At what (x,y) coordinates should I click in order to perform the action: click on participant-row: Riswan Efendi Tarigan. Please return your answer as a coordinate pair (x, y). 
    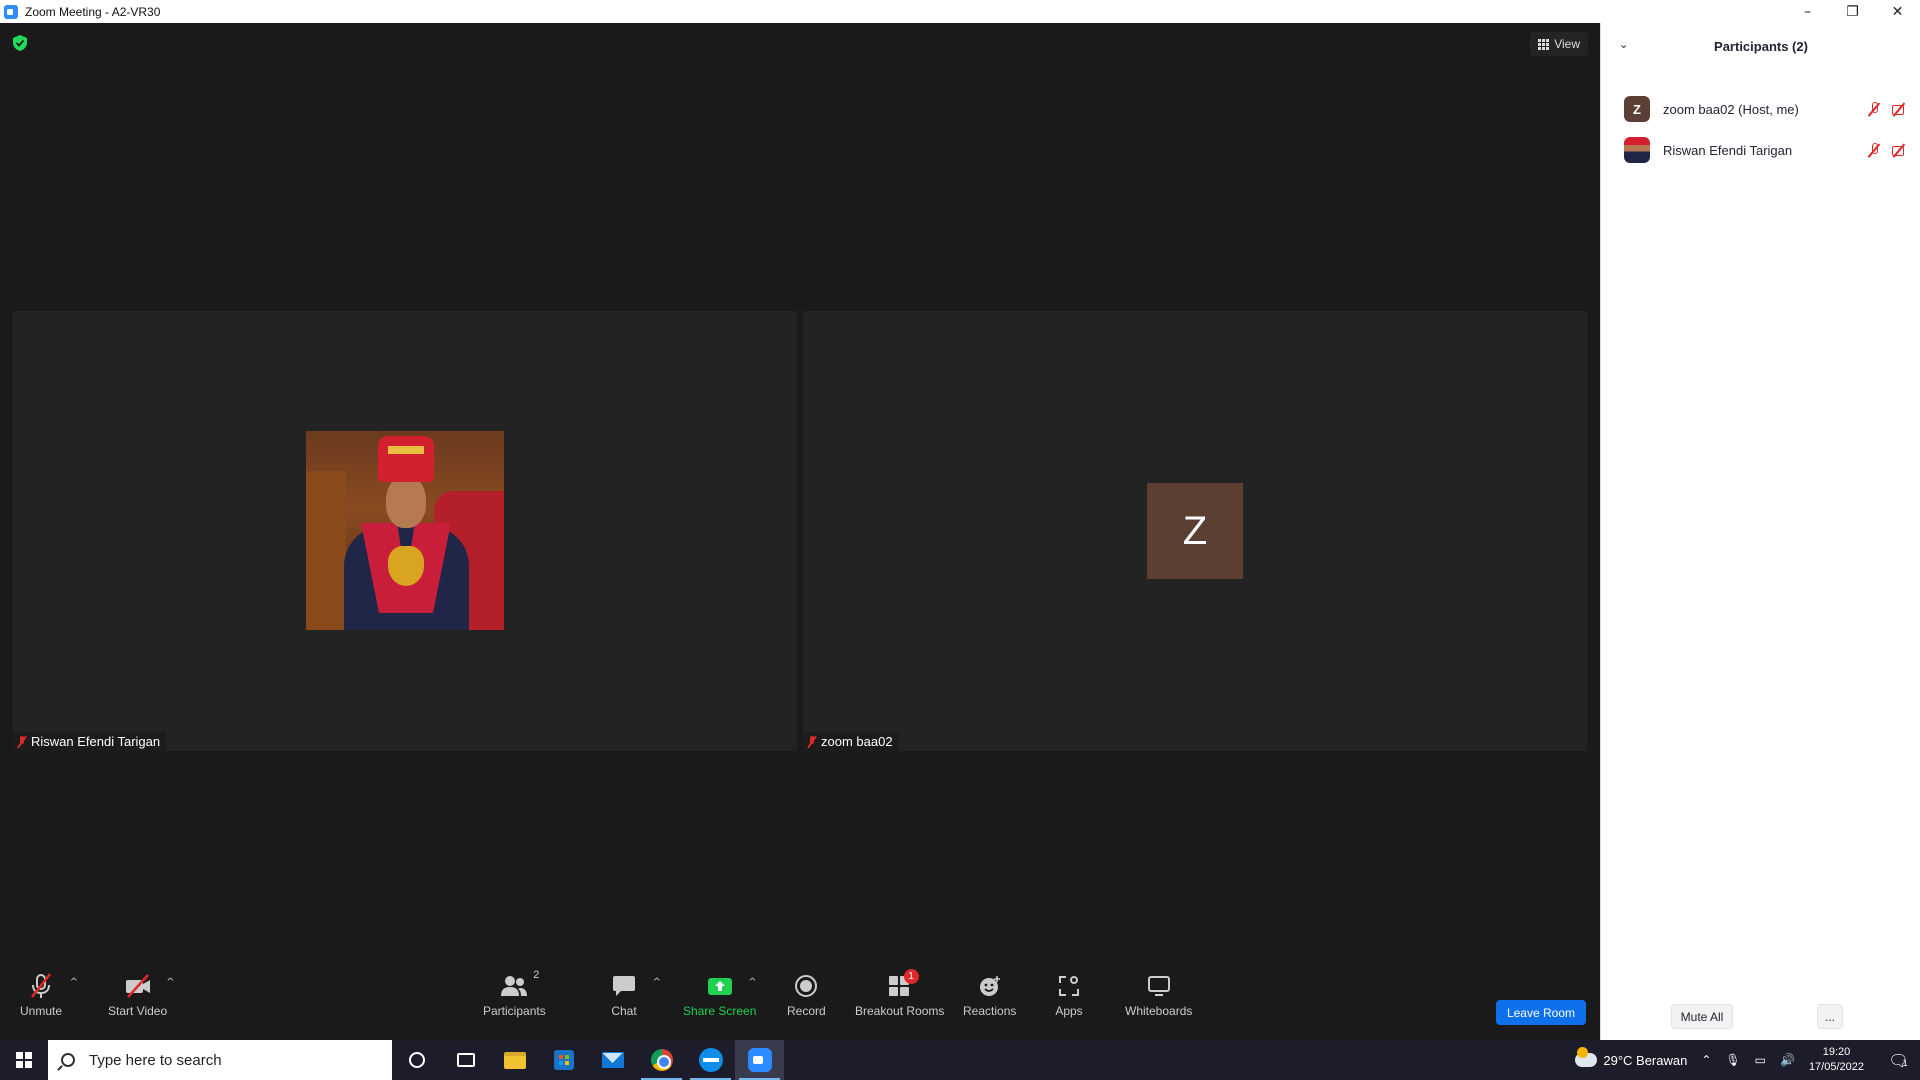
    Looking at the image, I should click on (1760, 150).